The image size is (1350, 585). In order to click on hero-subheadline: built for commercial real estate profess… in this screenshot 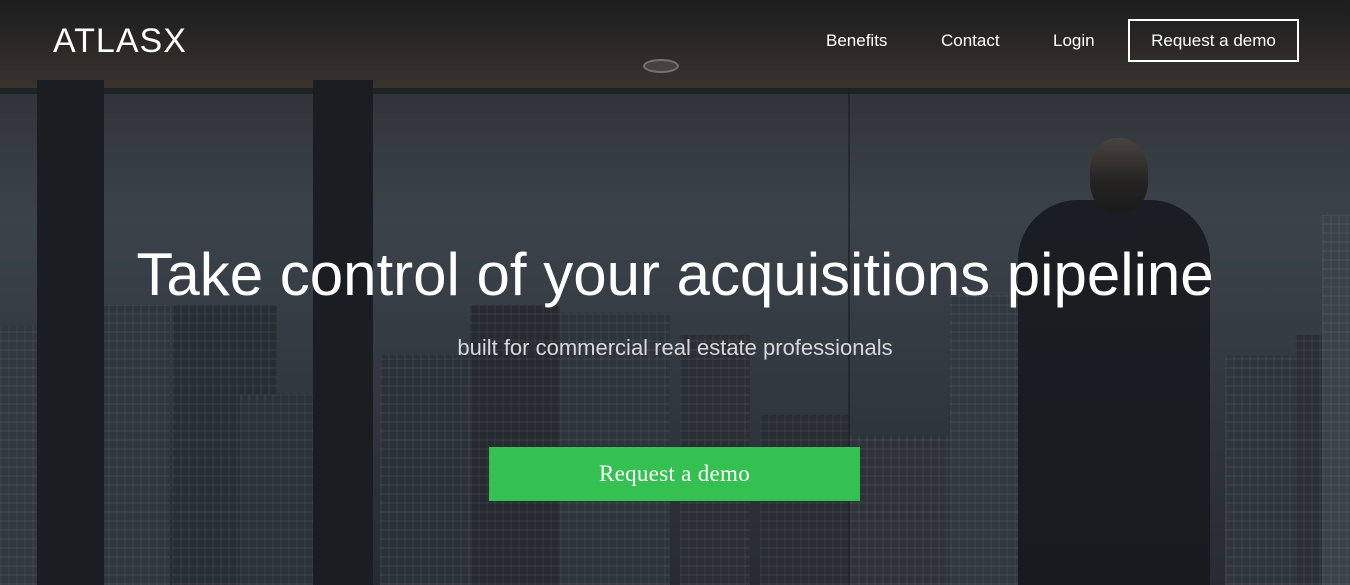, I will do `click(675, 347)`.